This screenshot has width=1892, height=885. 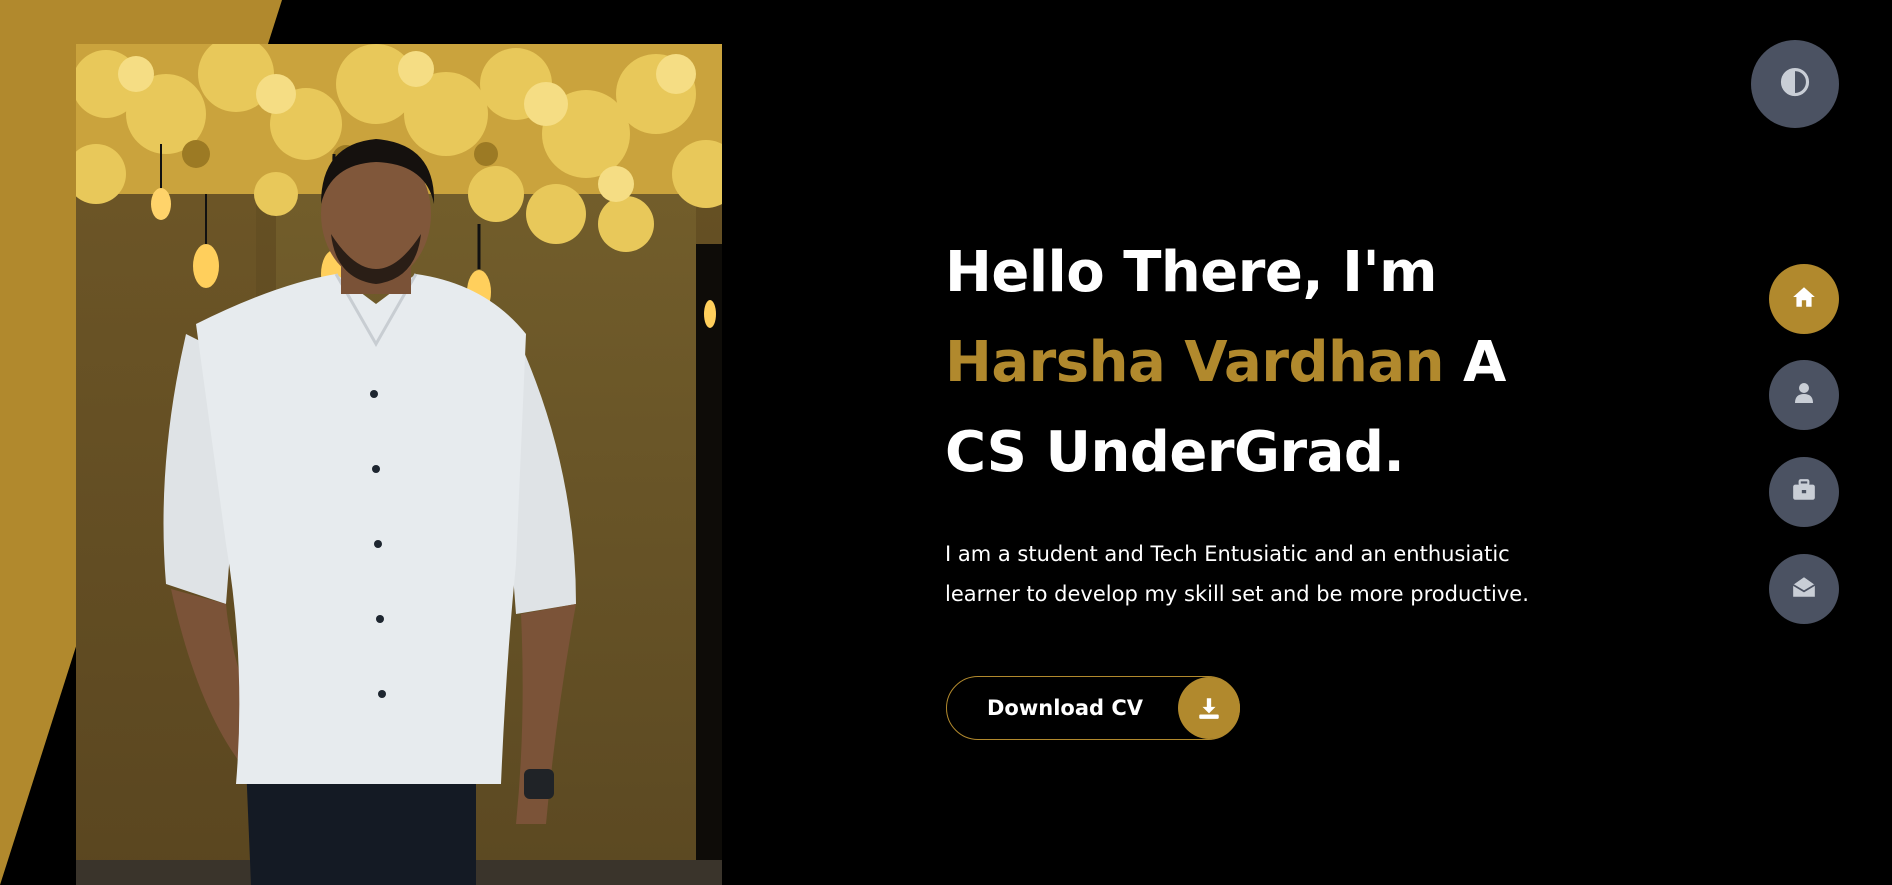 I want to click on mail-open-icon, so click(x=1804, y=589).